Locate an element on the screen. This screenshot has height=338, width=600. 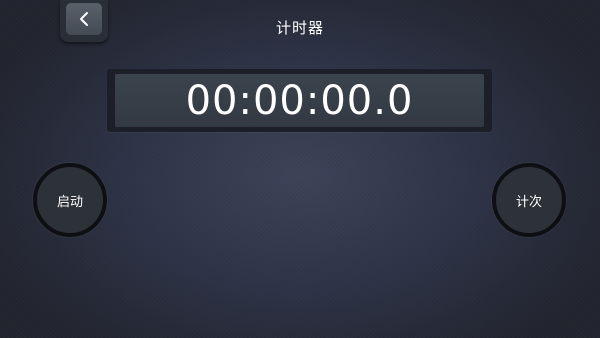
time-readout: 00:00:00.0 is located at coordinates (299, 100).